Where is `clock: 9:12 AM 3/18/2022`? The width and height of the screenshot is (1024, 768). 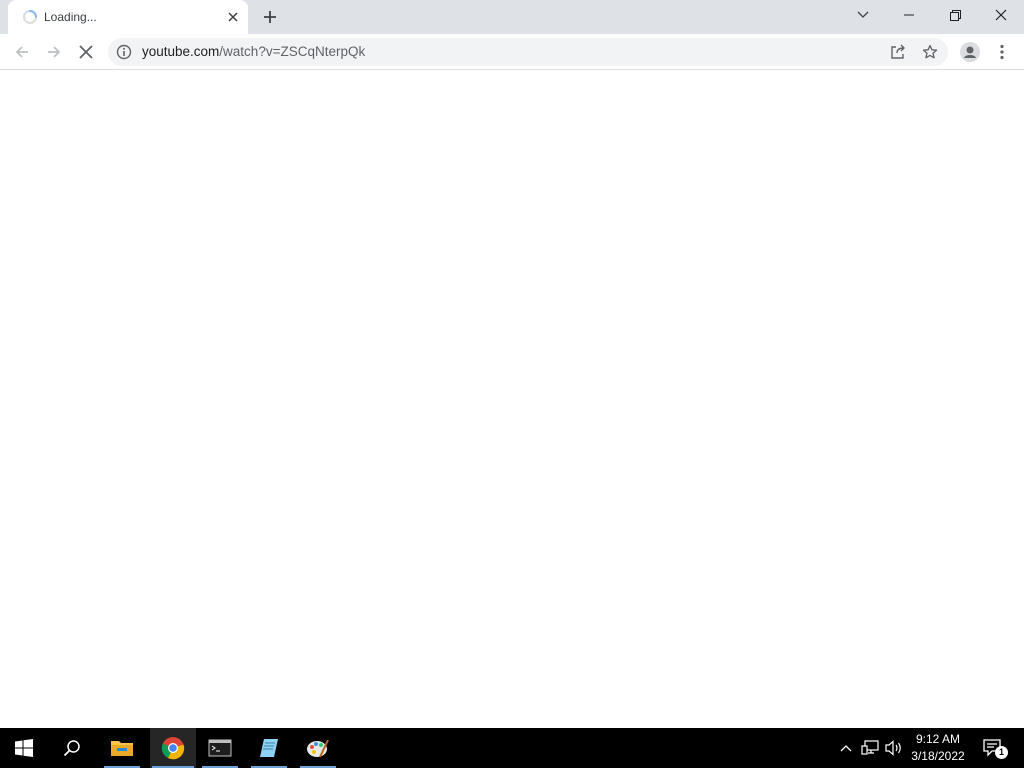 clock: 9:12 AM 3/18/2022 is located at coordinates (938, 748).